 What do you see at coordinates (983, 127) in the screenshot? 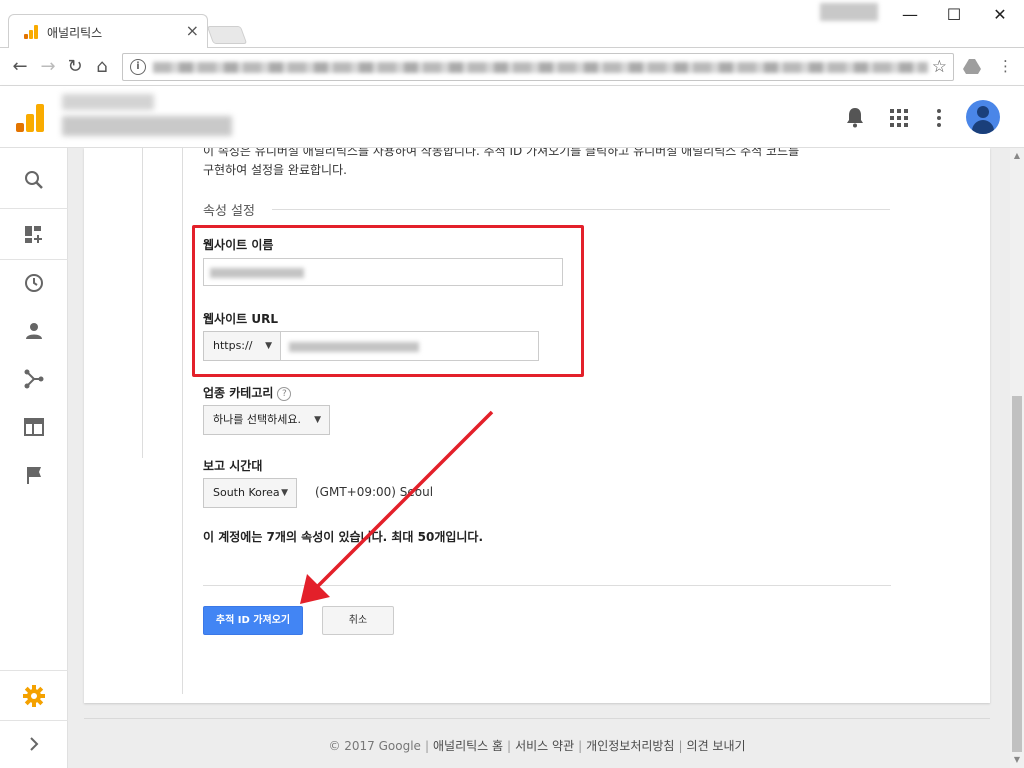
I see `avatar-body` at bounding box center [983, 127].